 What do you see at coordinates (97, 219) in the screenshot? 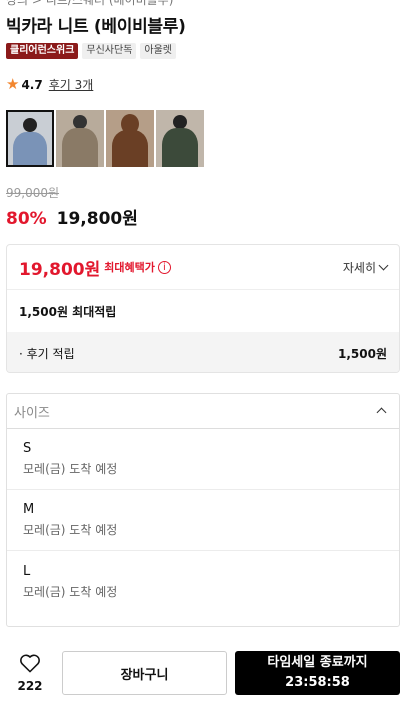
I see `sale-price: 19,800원` at bounding box center [97, 219].